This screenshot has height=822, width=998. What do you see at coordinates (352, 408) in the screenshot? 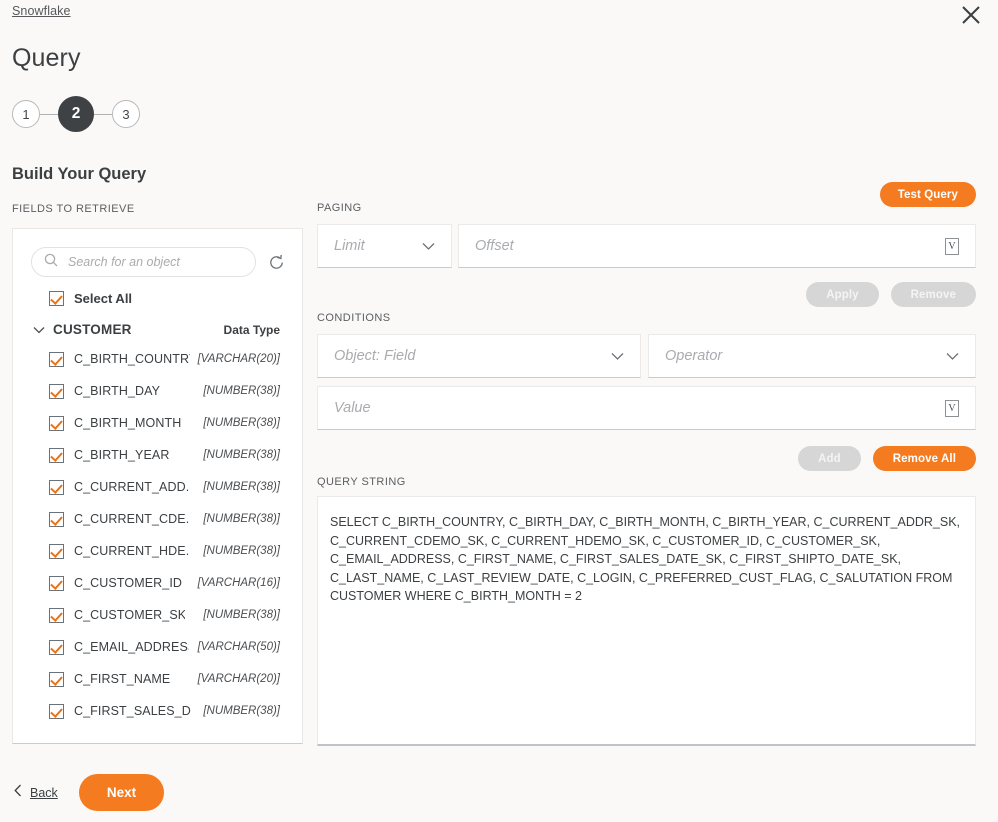
I see `value-placeholder: Value` at bounding box center [352, 408].